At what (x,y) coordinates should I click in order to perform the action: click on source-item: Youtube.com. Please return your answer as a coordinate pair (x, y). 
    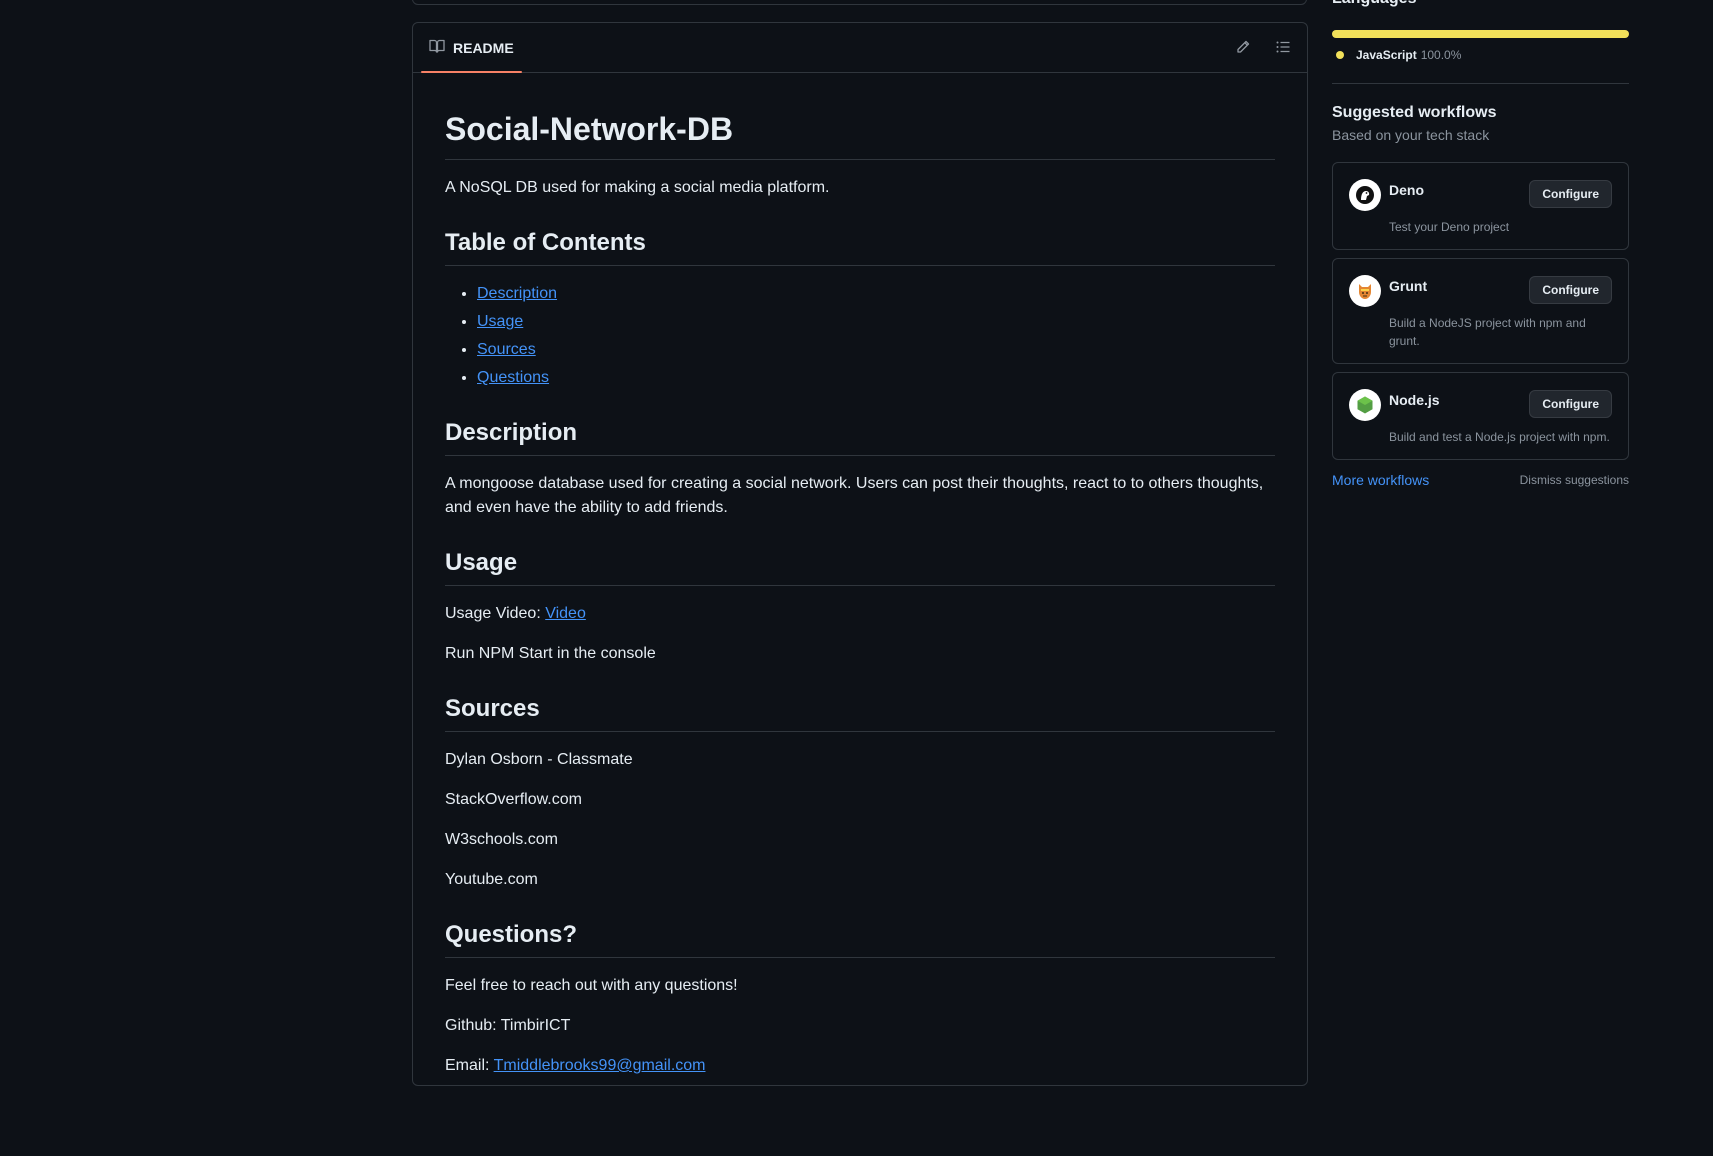
    Looking at the image, I should click on (491, 879).